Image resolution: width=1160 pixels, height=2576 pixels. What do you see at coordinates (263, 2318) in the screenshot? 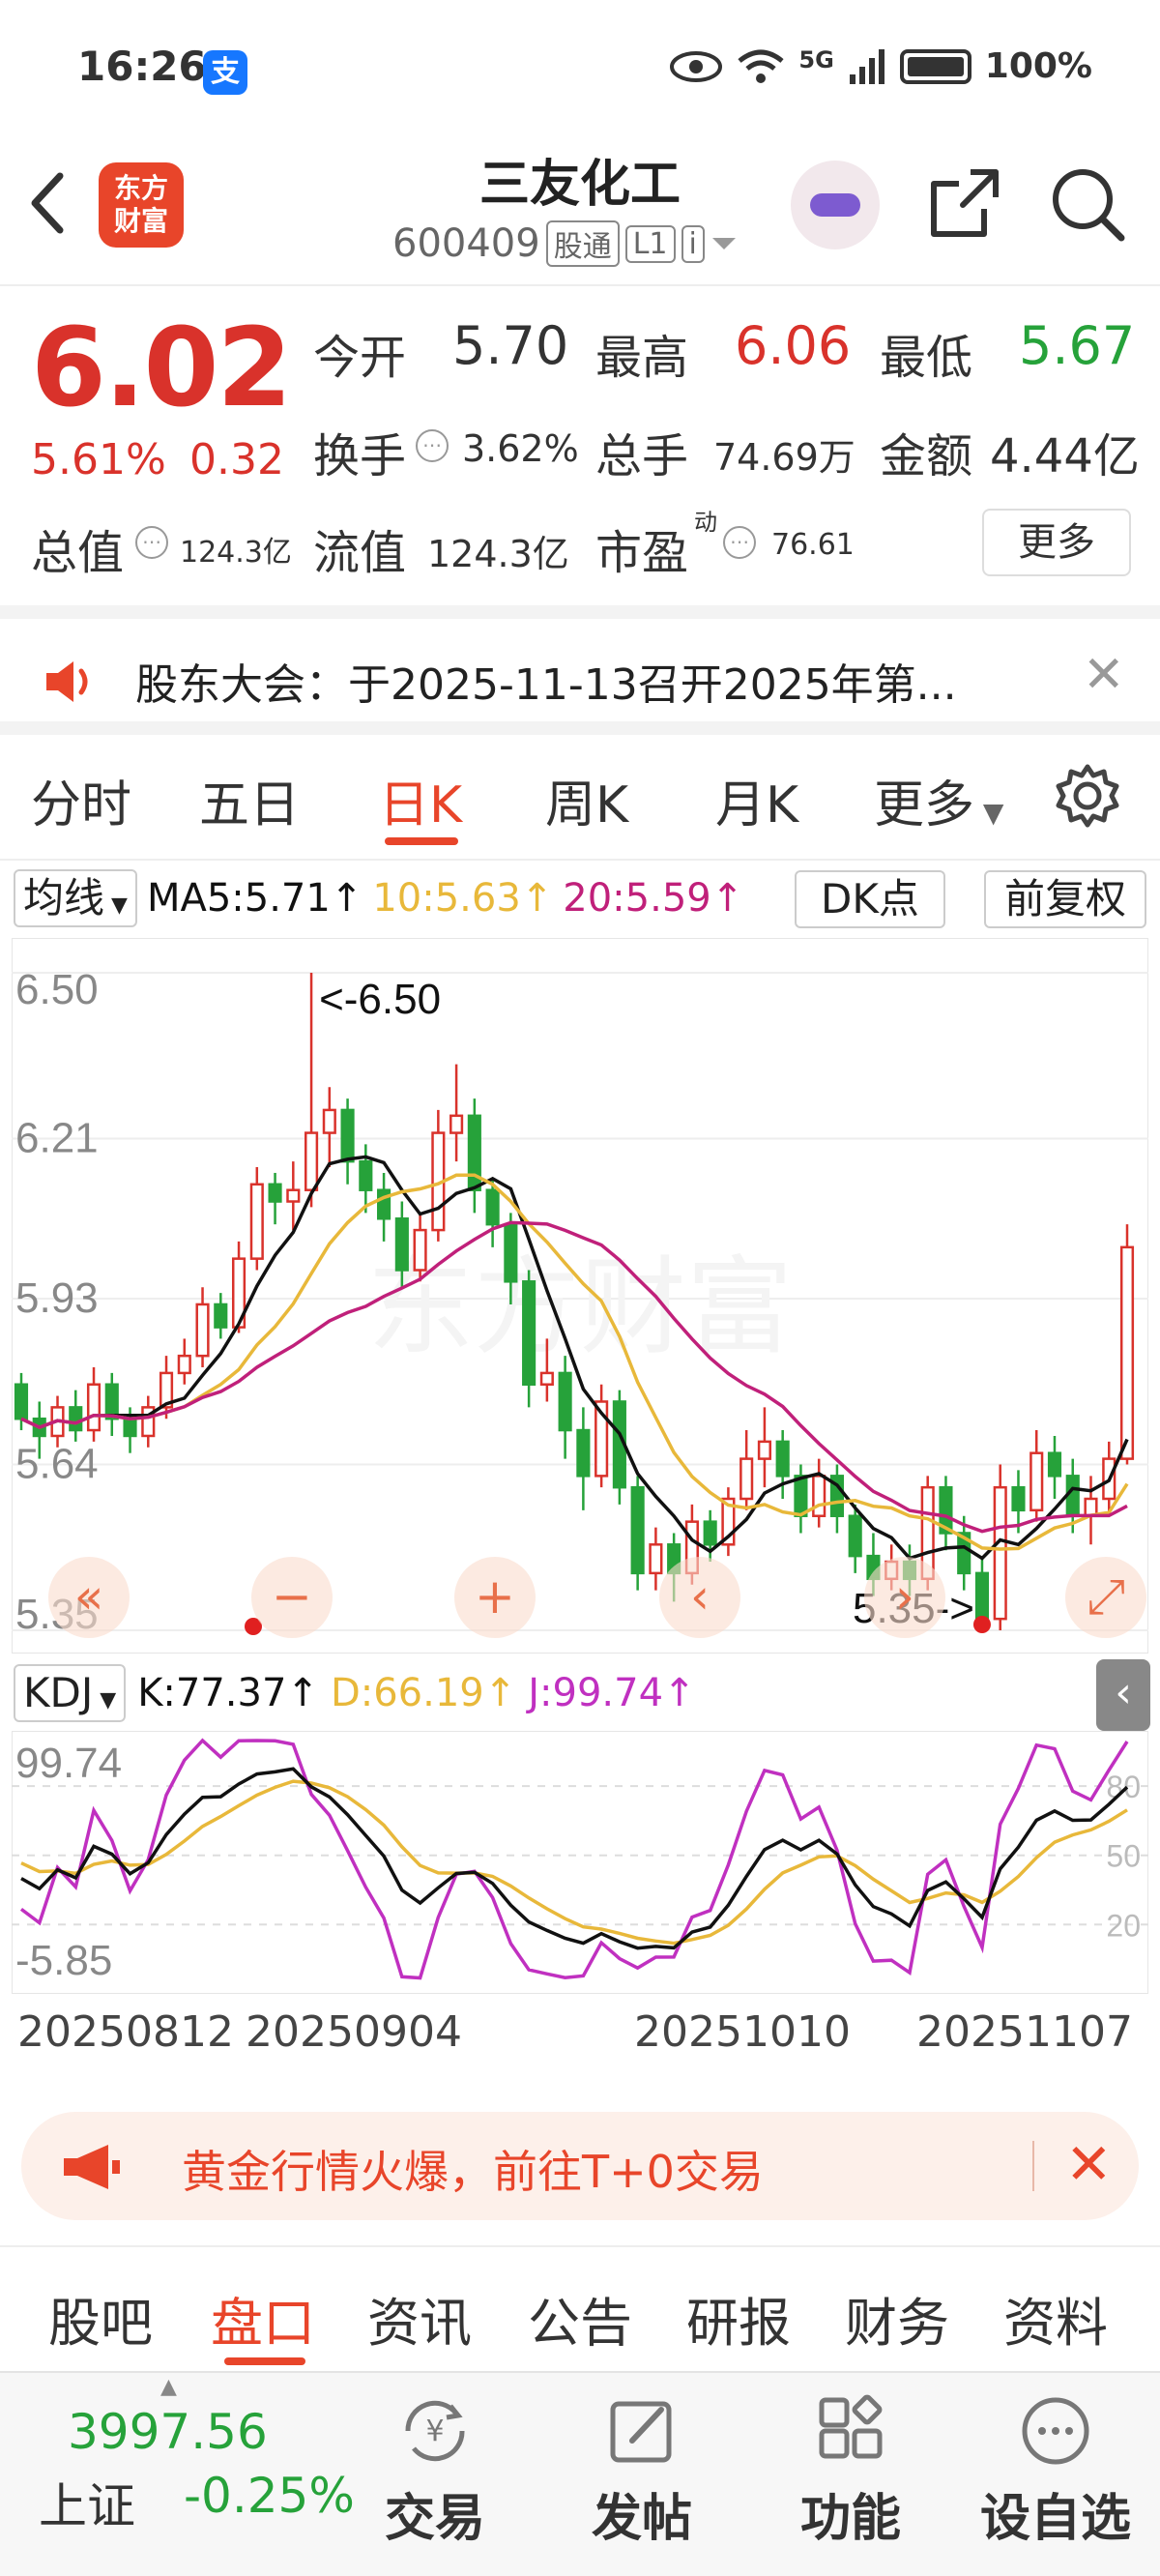
I see `tab-order-book: 盘口` at bounding box center [263, 2318].